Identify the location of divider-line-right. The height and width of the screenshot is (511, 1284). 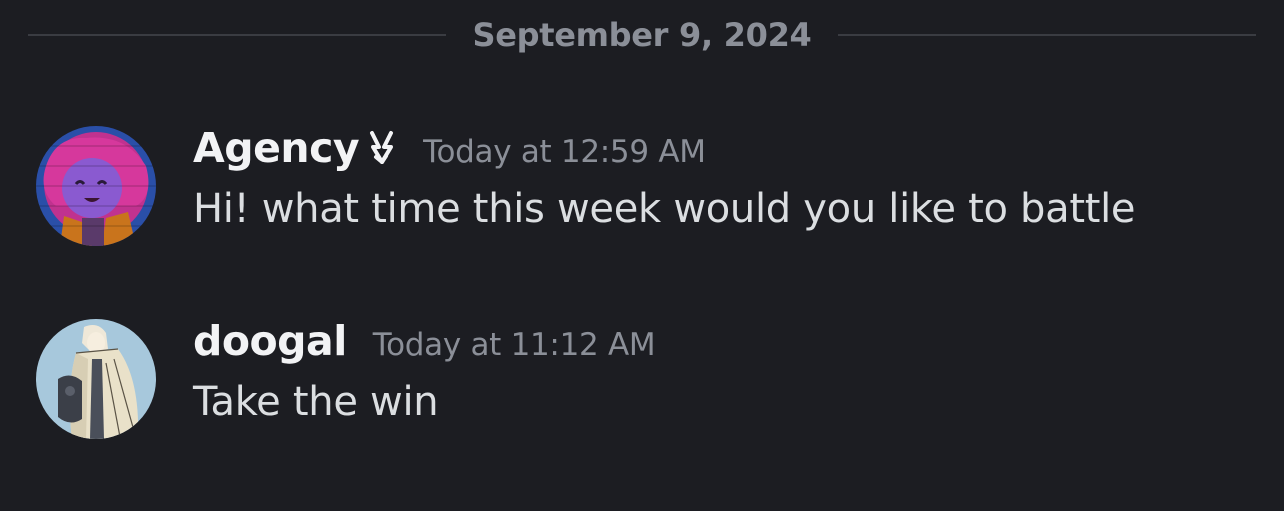
(1046, 35).